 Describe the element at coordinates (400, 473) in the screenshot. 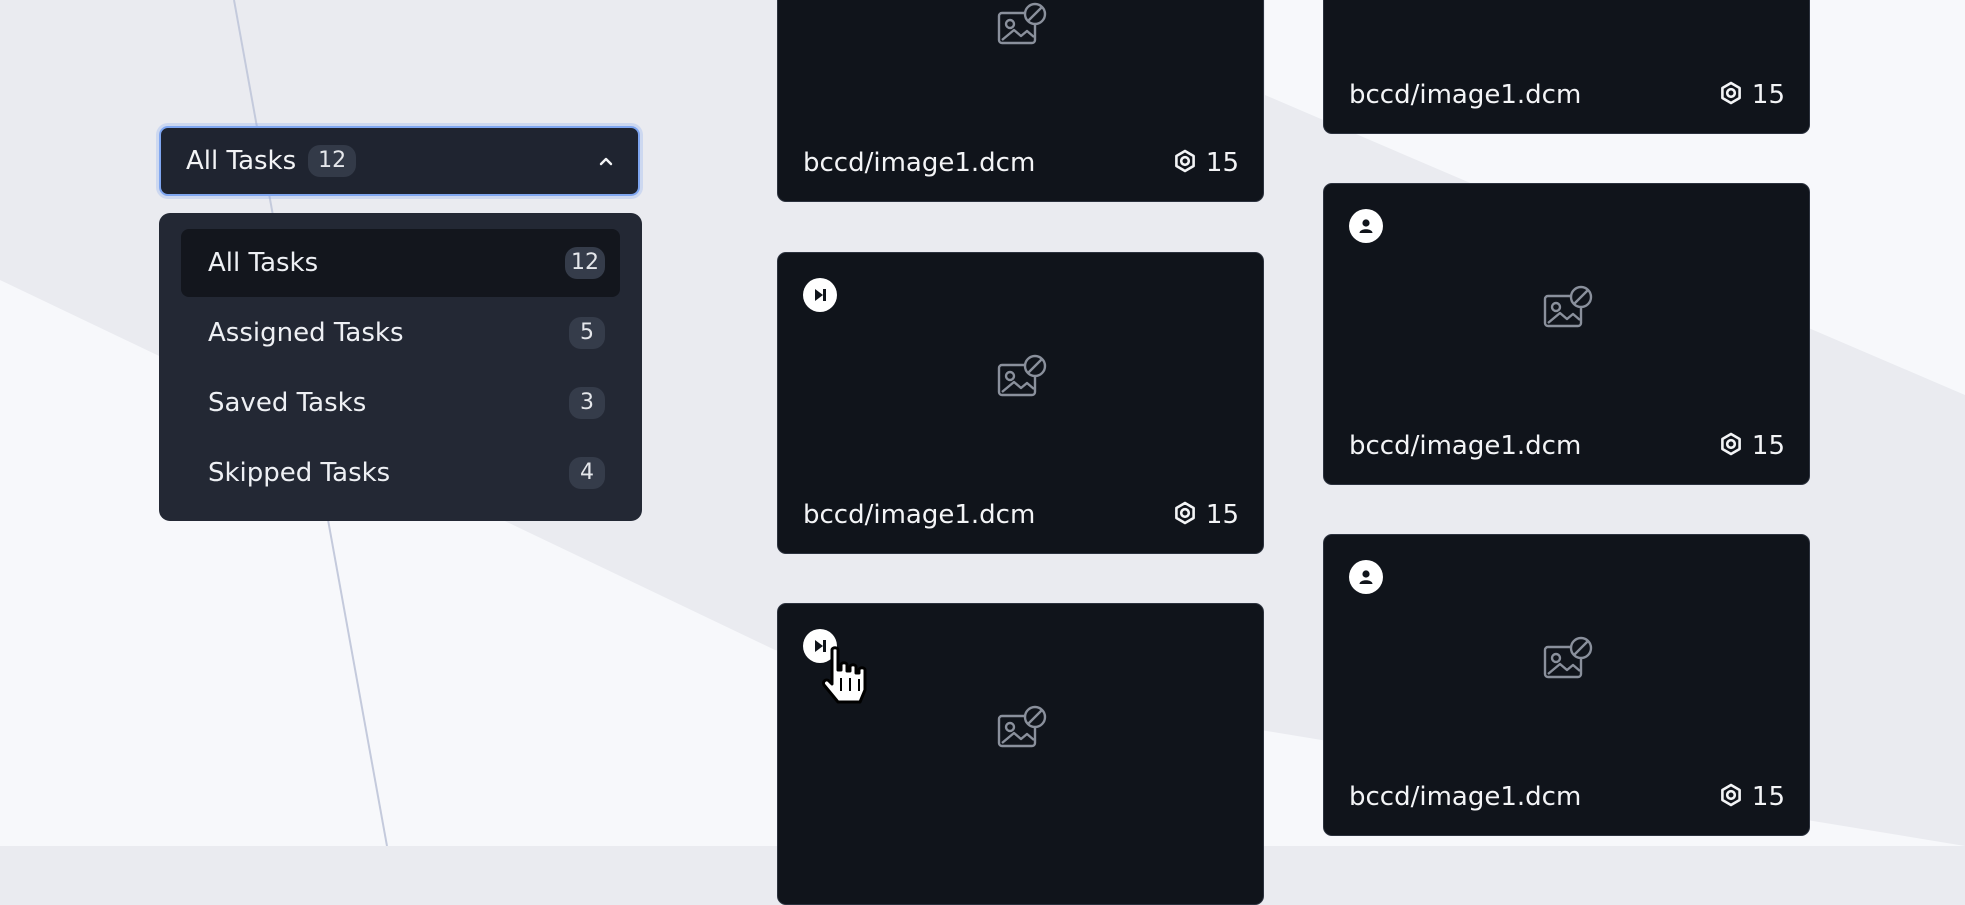

I see `menu-item-skipped-tasks: Skipped Tasks 4` at that location.